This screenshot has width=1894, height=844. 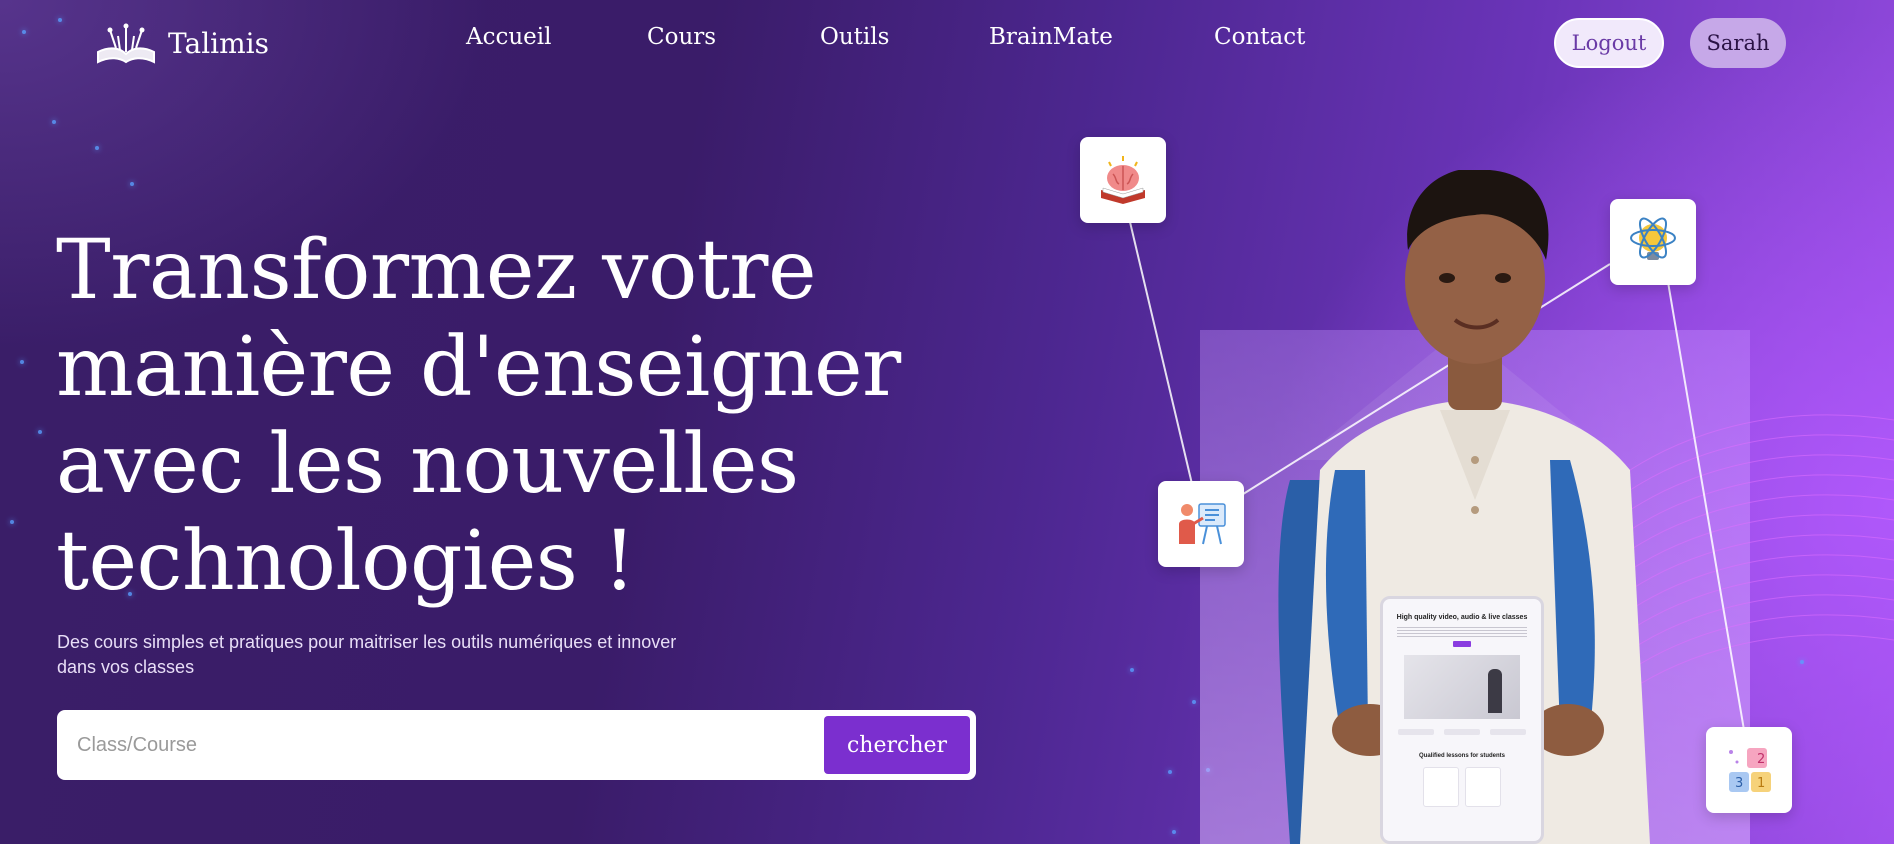 I want to click on tablet-heading: High quality video, audio & live classes, so click(x=1462, y=617).